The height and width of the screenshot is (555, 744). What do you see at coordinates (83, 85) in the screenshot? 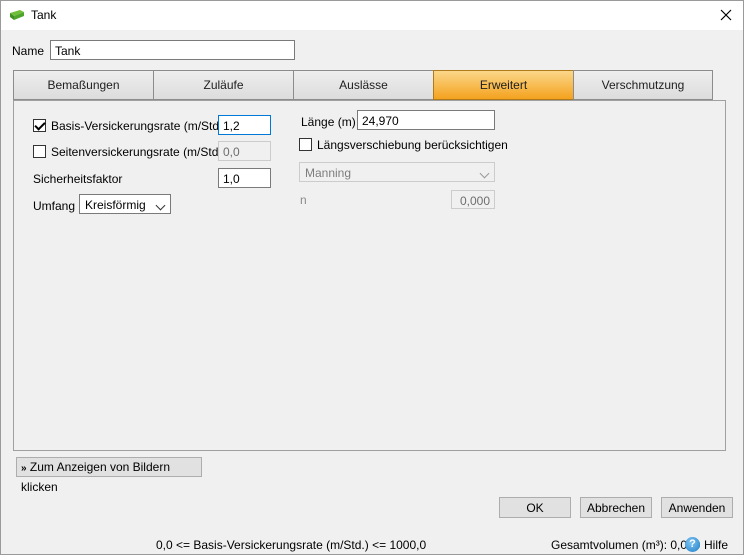
I see `tab-bemassungen: Bemaßungen` at bounding box center [83, 85].